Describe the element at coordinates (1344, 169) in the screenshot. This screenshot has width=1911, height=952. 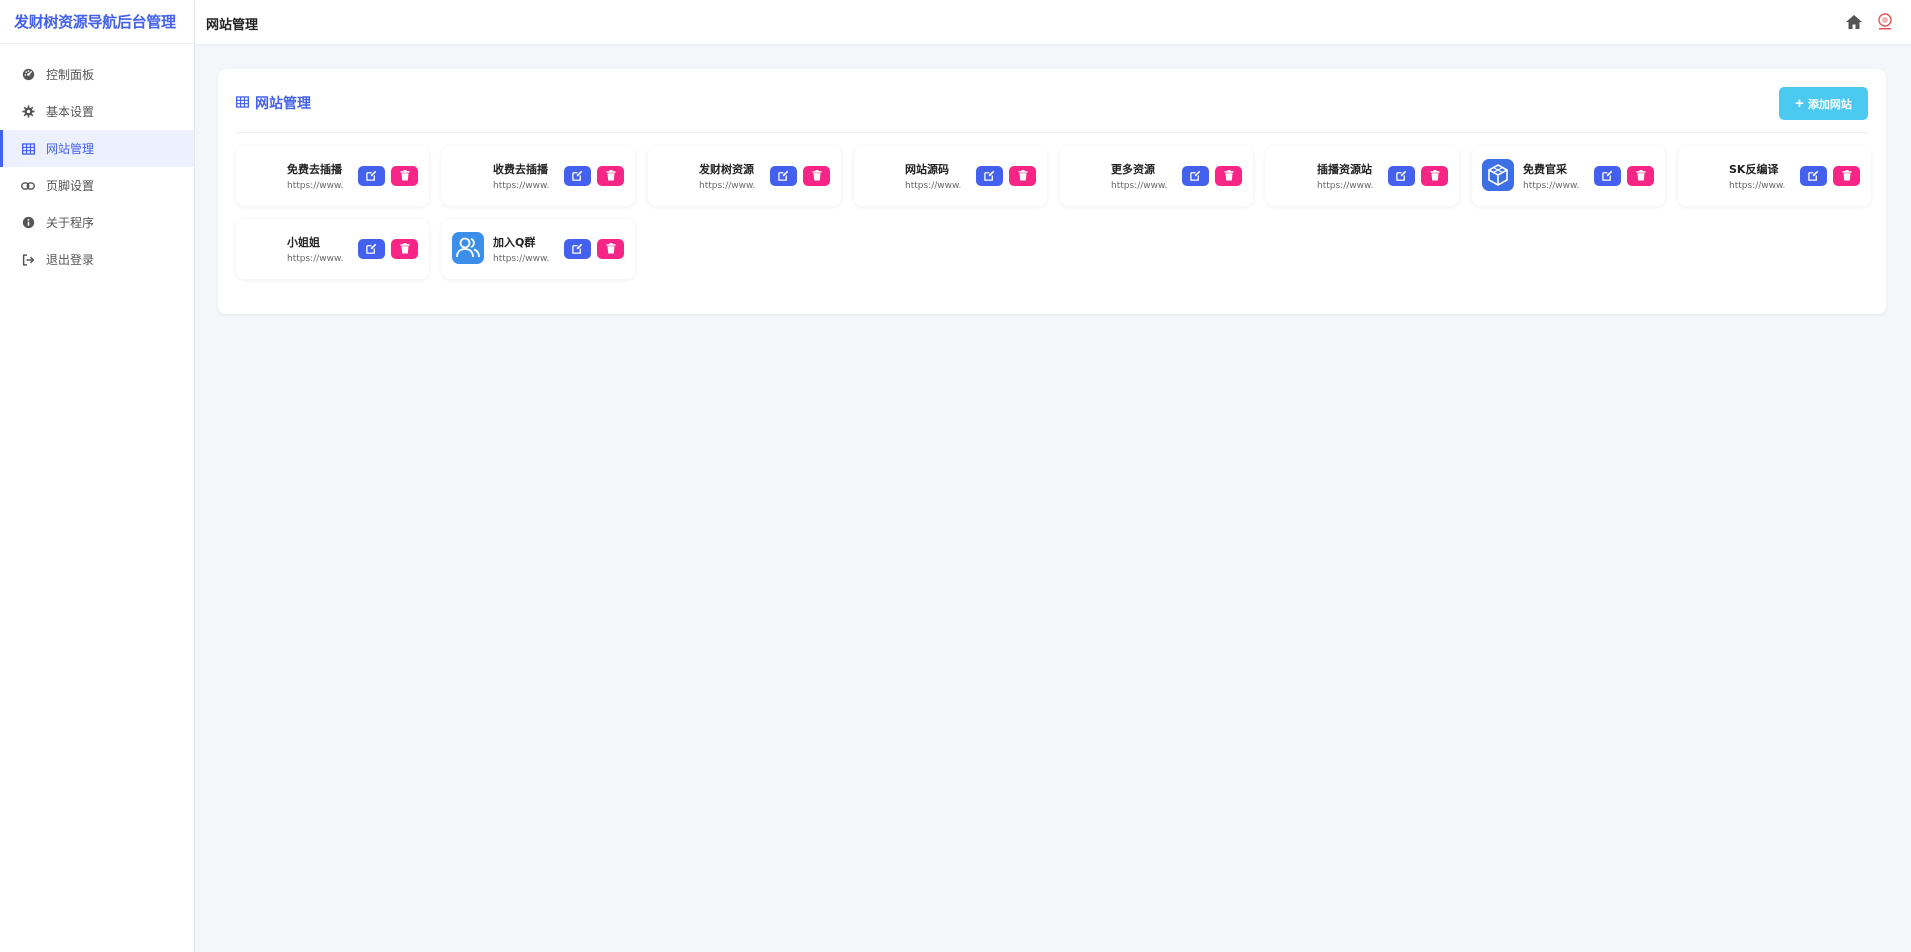
I see `site-name: 插播资源站` at that location.